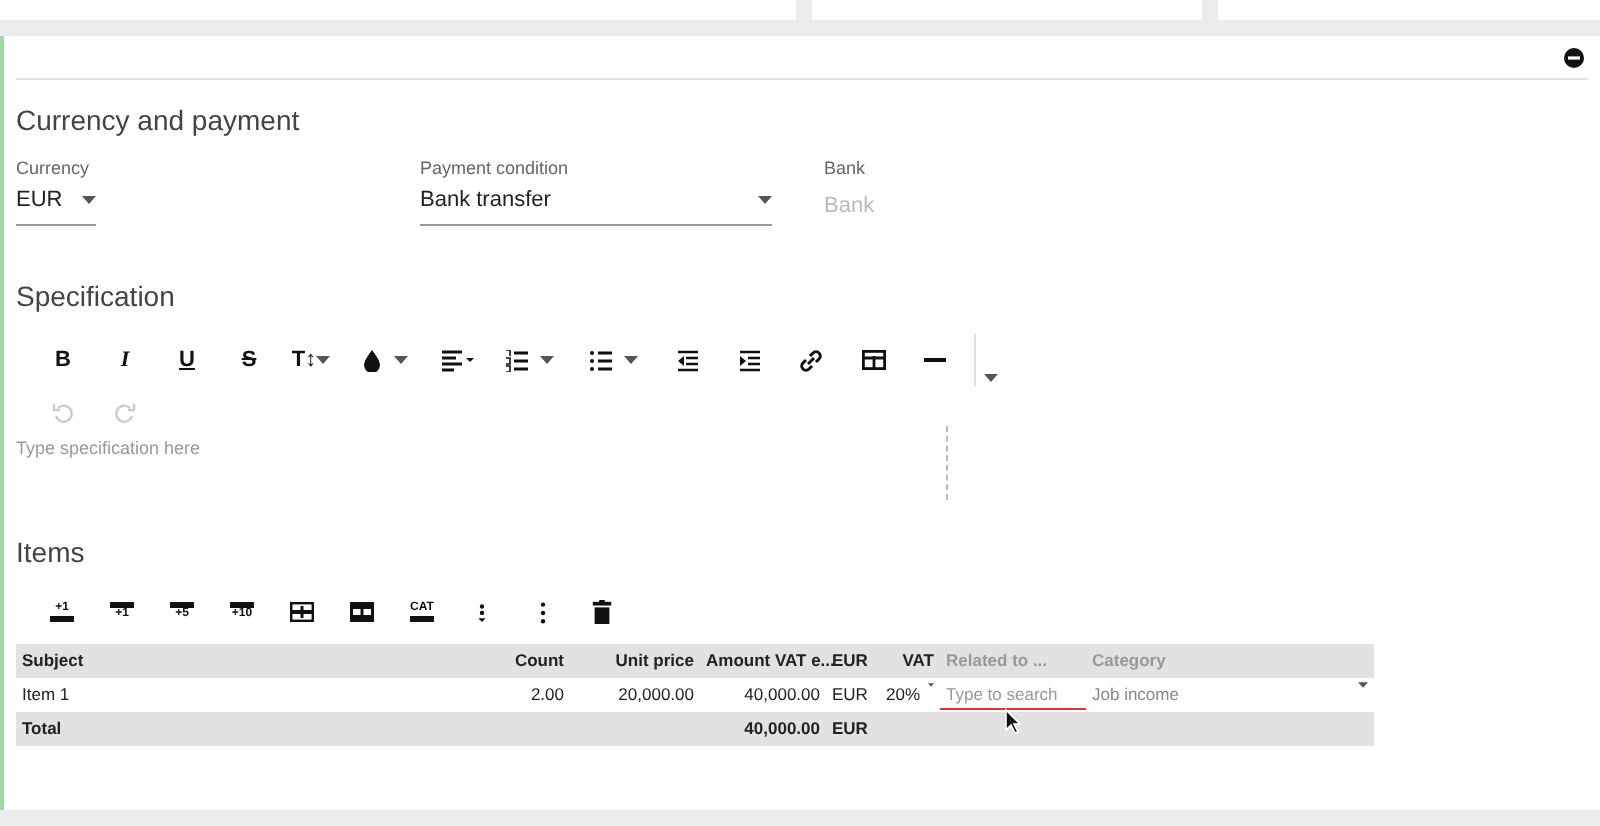 This screenshot has width=1600, height=826. What do you see at coordinates (125, 412) in the screenshot?
I see `redo-icon` at bounding box center [125, 412].